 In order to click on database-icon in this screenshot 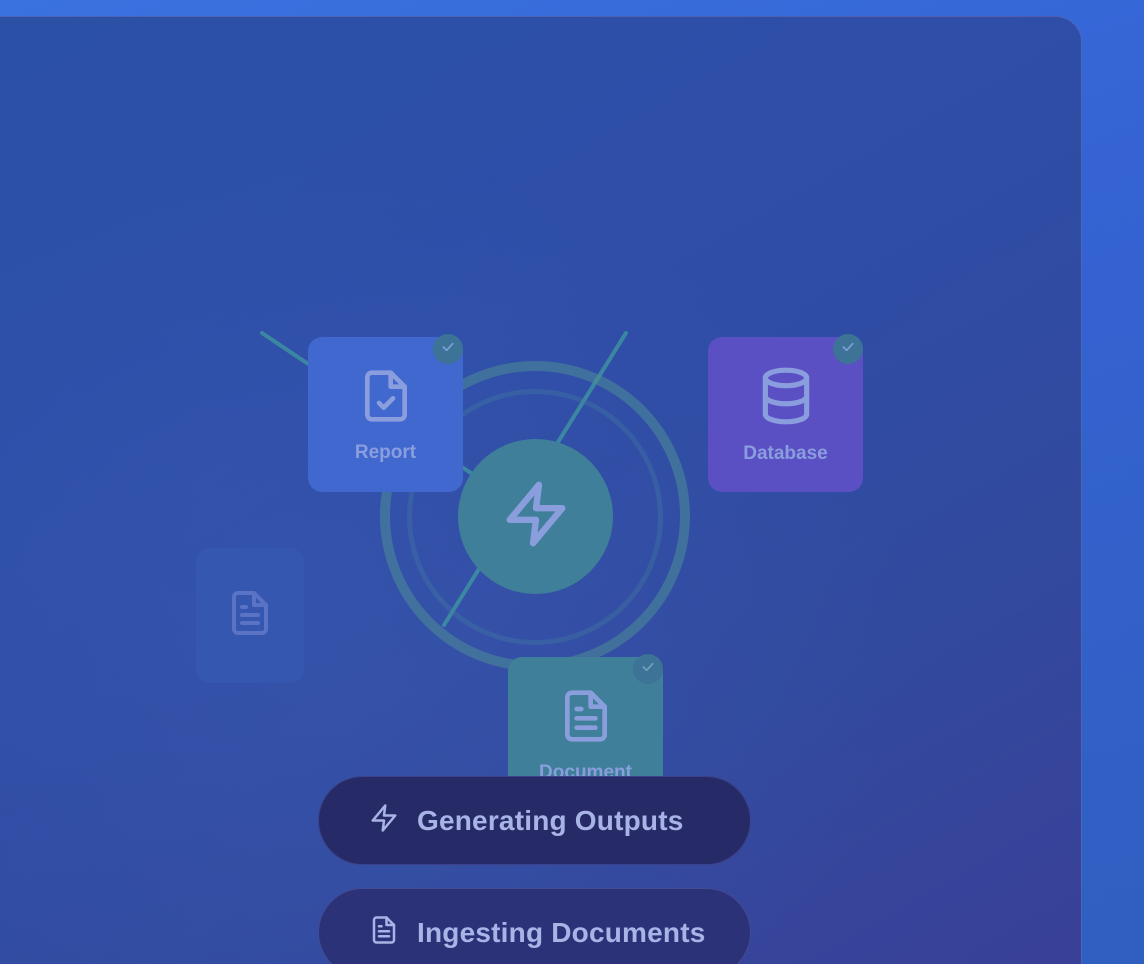, I will do `click(786, 398)`.